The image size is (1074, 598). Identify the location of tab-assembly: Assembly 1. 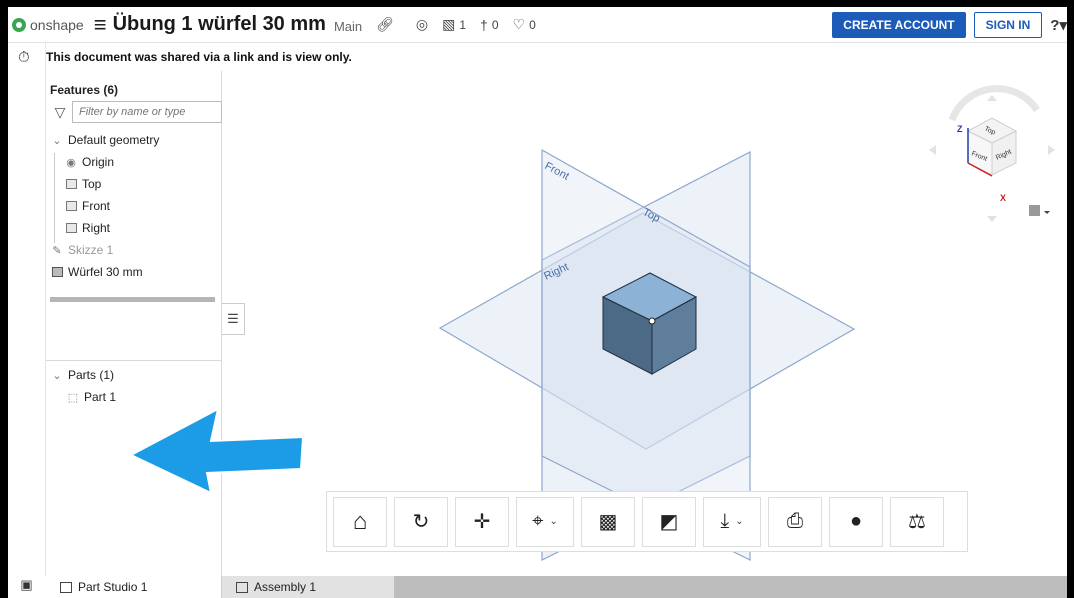
(308, 587).